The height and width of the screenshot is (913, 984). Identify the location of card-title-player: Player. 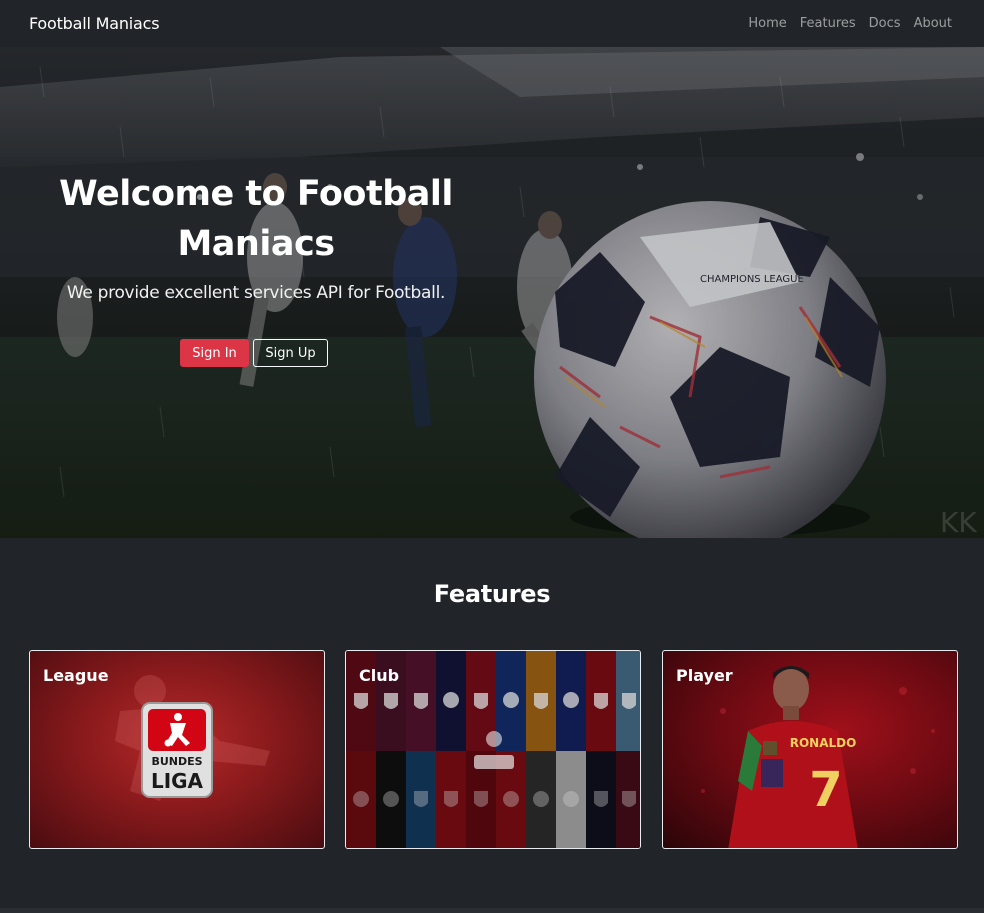
(704, 675).